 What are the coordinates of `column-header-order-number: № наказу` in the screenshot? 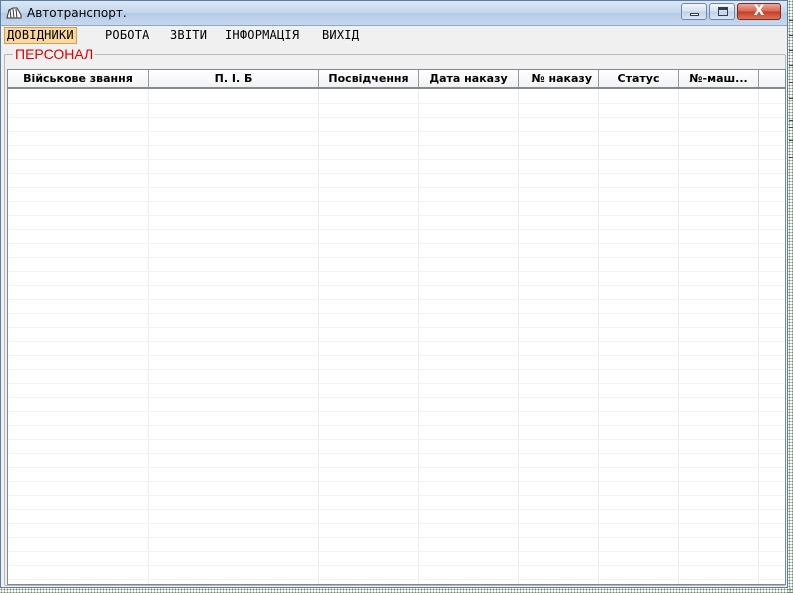 It's located at (559, 78).